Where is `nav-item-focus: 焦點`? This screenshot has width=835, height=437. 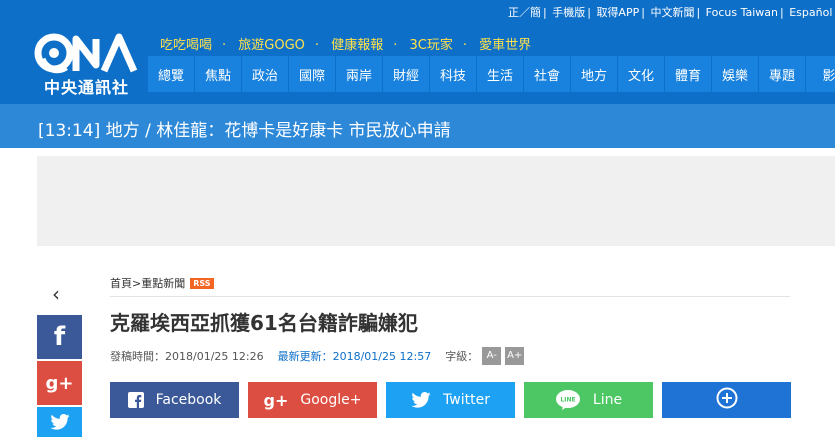 nav-item-focus: 焦點 is located at coordinates (218, 74).